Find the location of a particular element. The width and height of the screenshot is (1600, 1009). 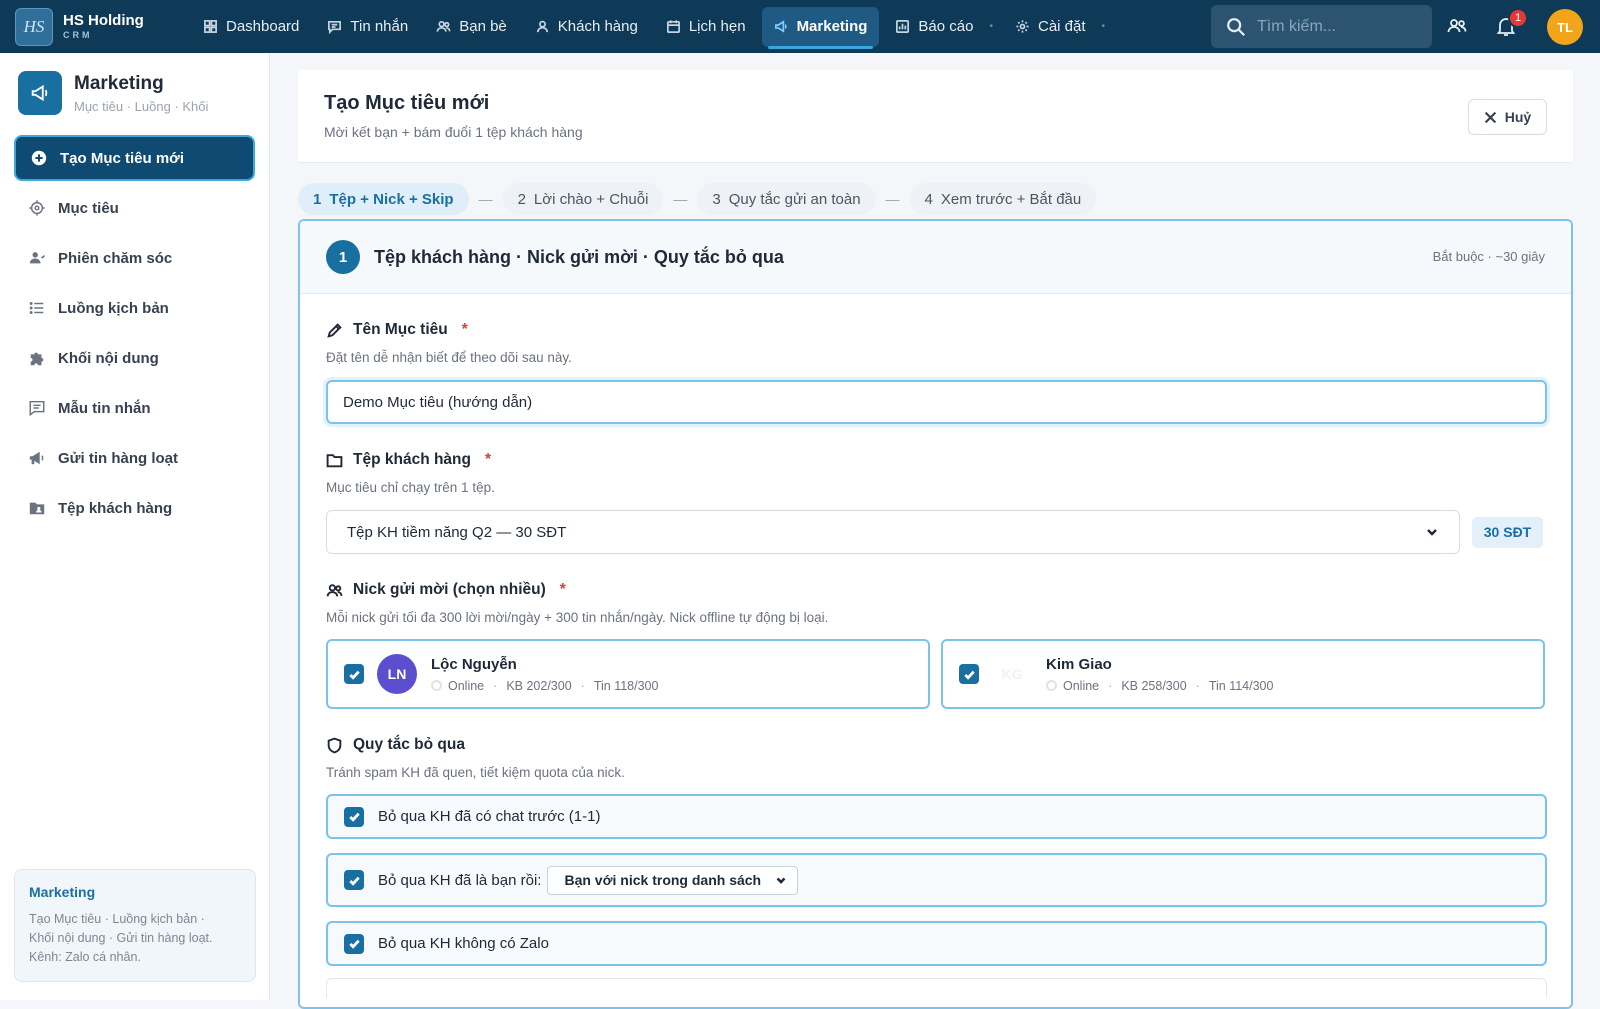

goal-name-label: Tên Mục tiêu * is located at coordinates (935, 330).